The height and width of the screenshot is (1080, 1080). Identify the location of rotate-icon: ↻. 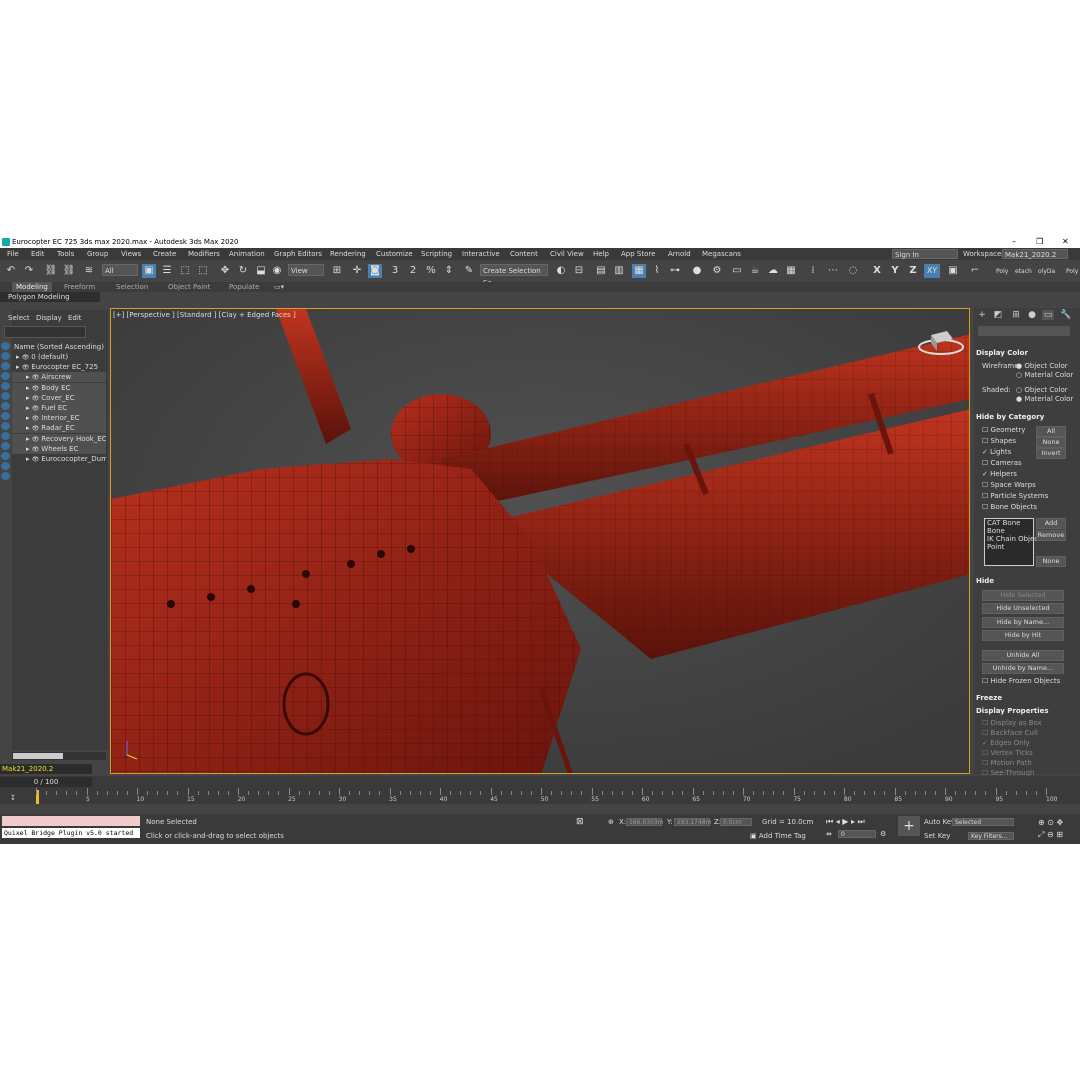
(243, 271).